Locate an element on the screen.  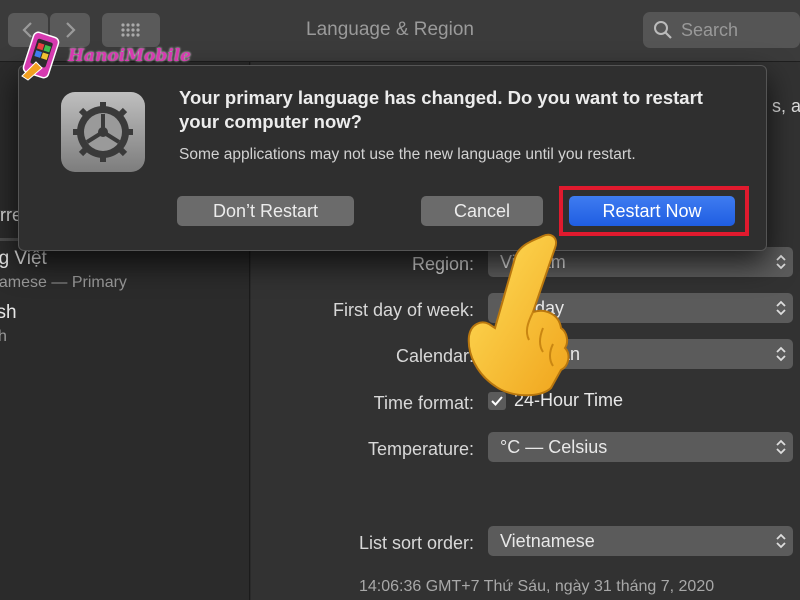
language-subtitle: namese — Primary is located at coordinates (63, 282).